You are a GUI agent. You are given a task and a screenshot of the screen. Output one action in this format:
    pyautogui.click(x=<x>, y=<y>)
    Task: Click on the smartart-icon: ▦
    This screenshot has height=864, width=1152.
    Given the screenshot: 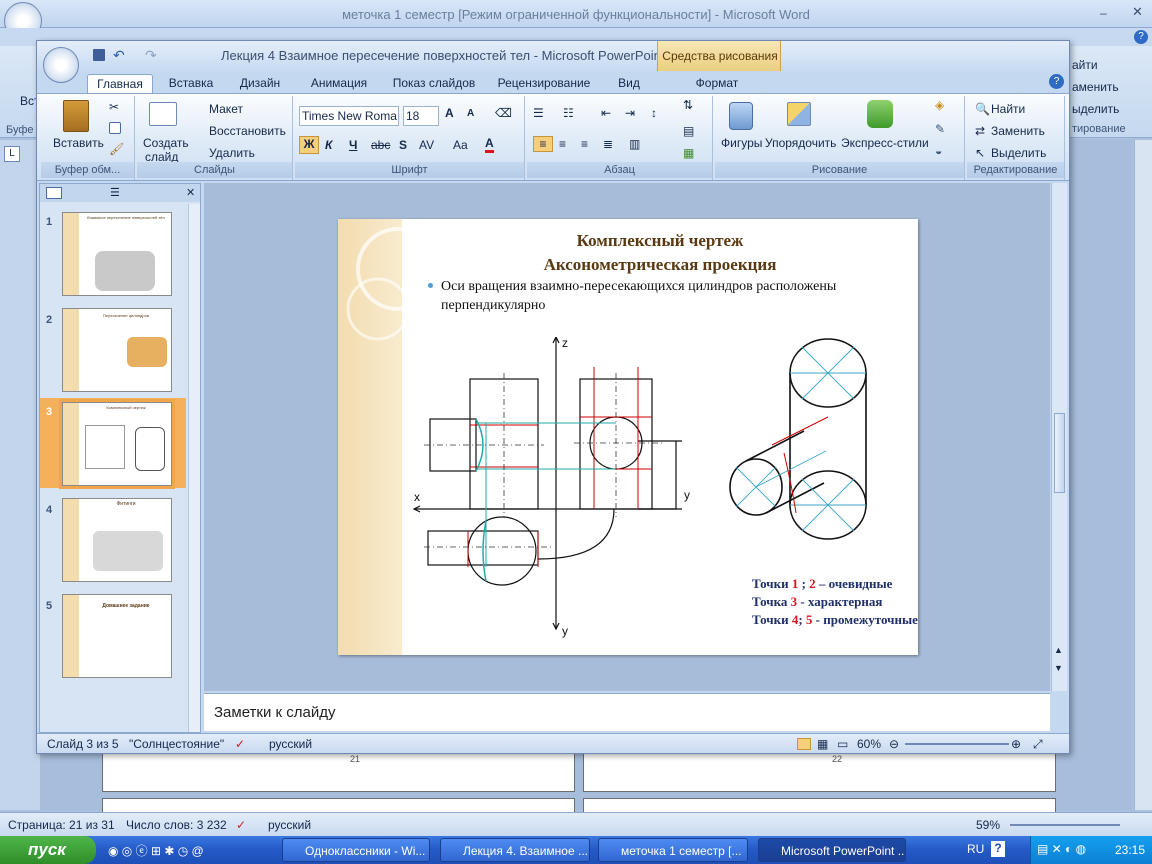 What is the action you would take?
    pyautogui.click(x=688, y=153)
    